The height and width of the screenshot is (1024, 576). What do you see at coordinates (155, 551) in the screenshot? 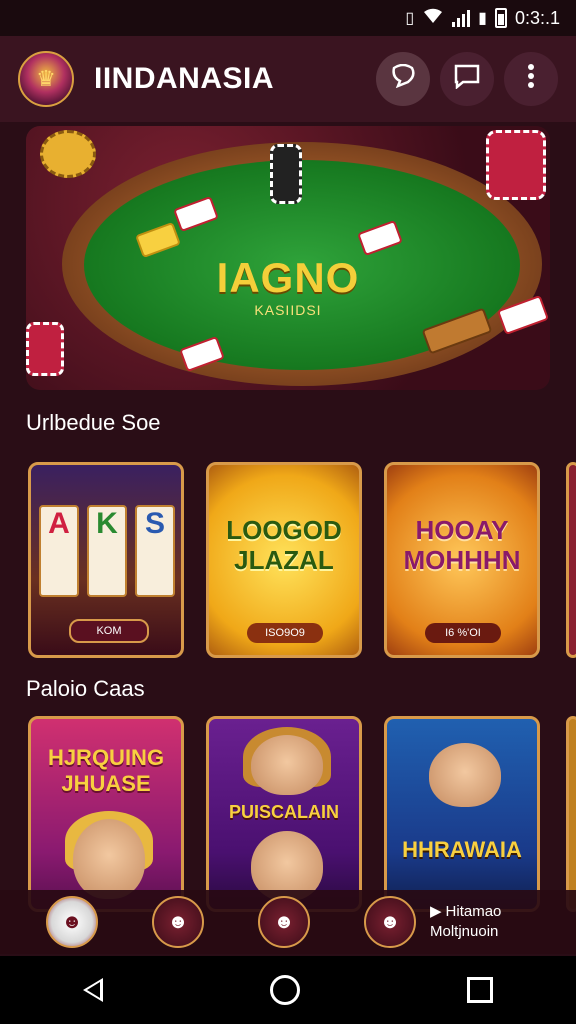
I see `slot-reel: S` at bounding box center [155, 551].